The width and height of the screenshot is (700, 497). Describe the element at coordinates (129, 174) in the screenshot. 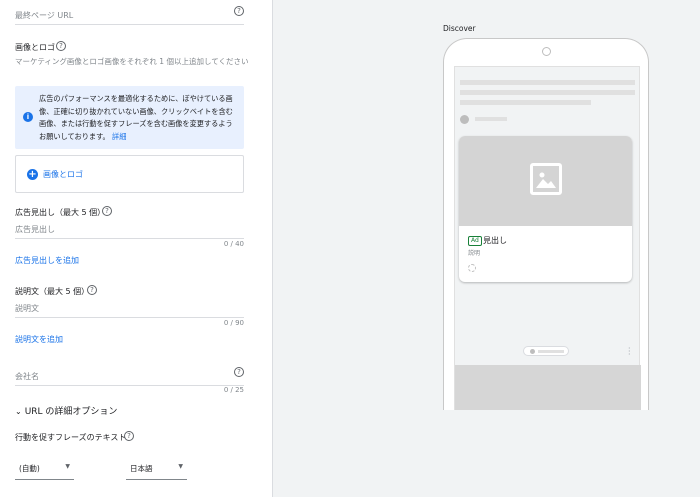

I see `add-images-button: + 画像とロゴ` at that location.